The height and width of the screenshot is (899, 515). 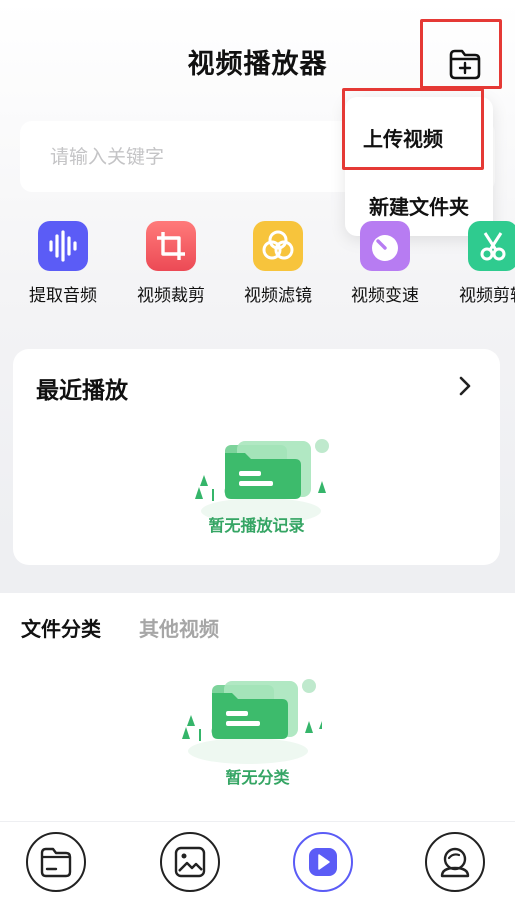 I want to click on tool-video-filter: 视频滤镜, so click(x=278, y=263).